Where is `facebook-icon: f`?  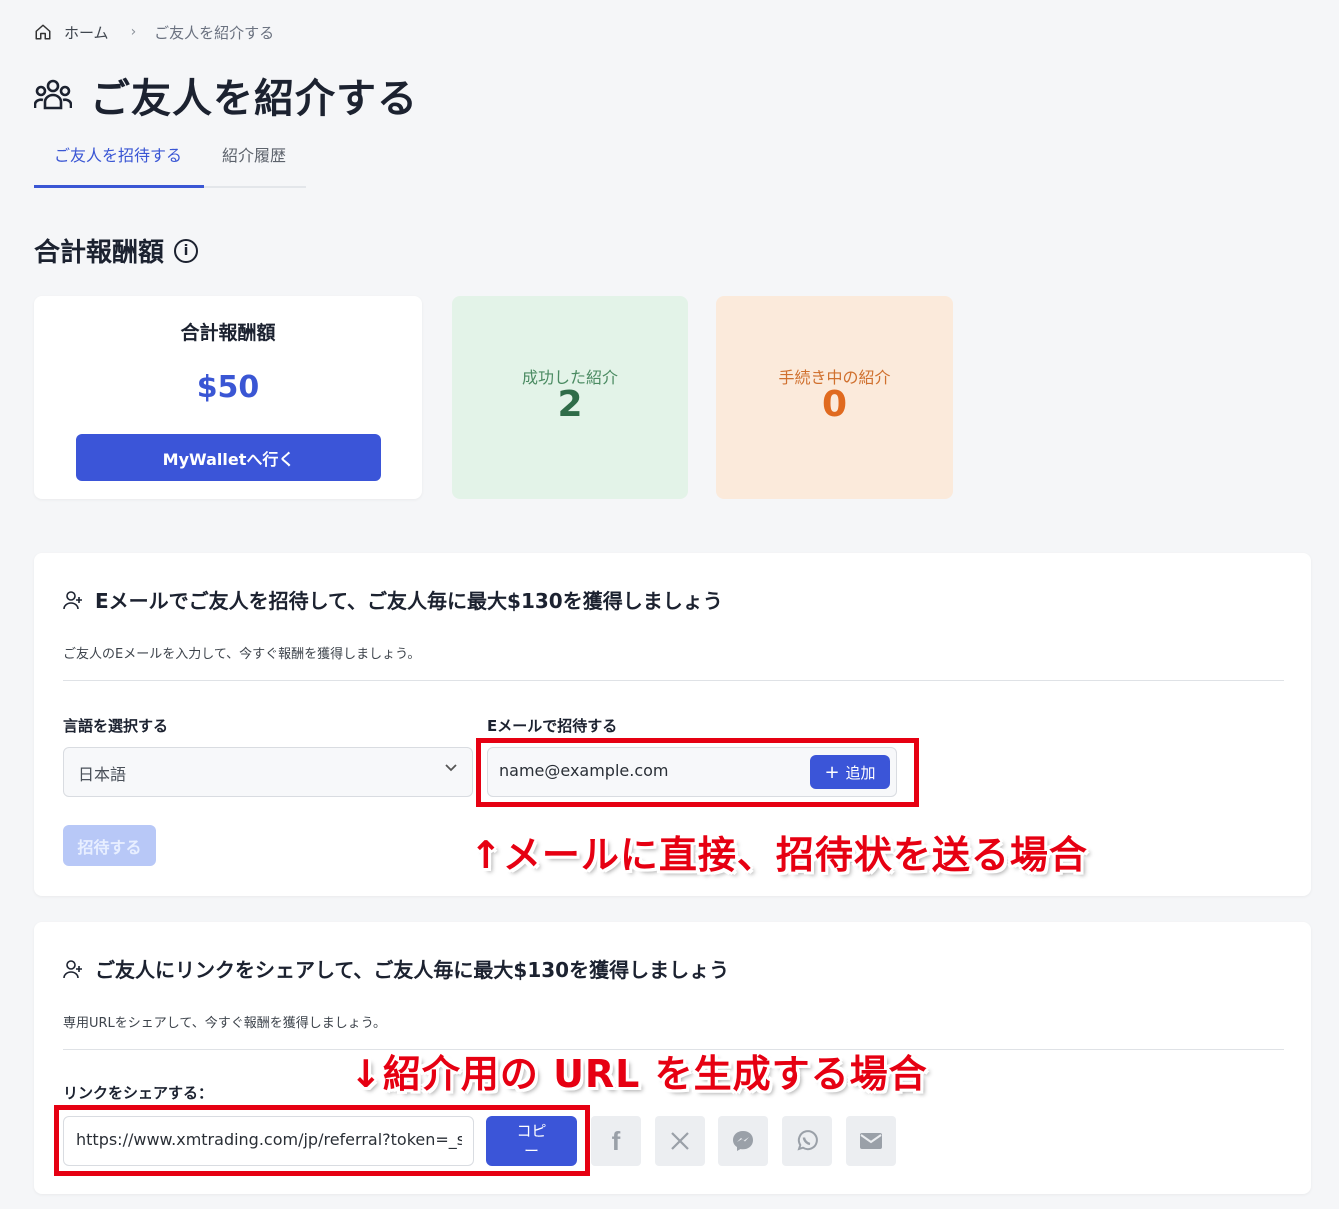 facebook-icon: f is located at coordinates (616, 1140).